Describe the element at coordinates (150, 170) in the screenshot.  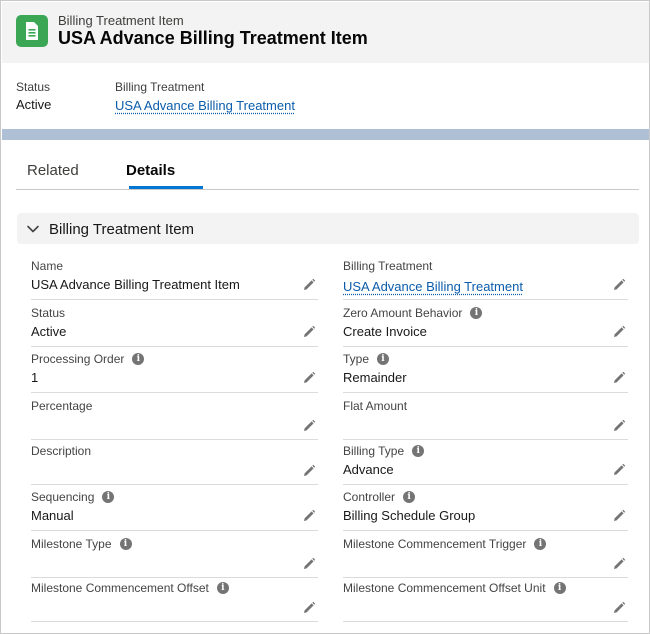
I see `tab-details: Details` at that location.